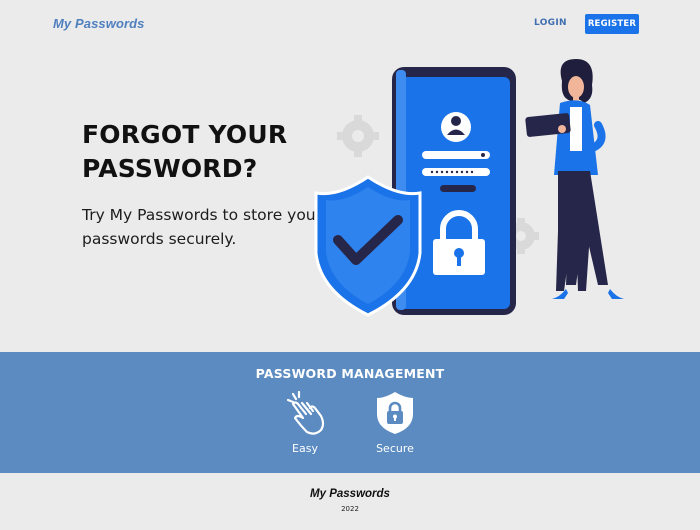  Describe the element at coordinates (305, 412) in the screenshot. I see `hand-tap-icon` at that location.